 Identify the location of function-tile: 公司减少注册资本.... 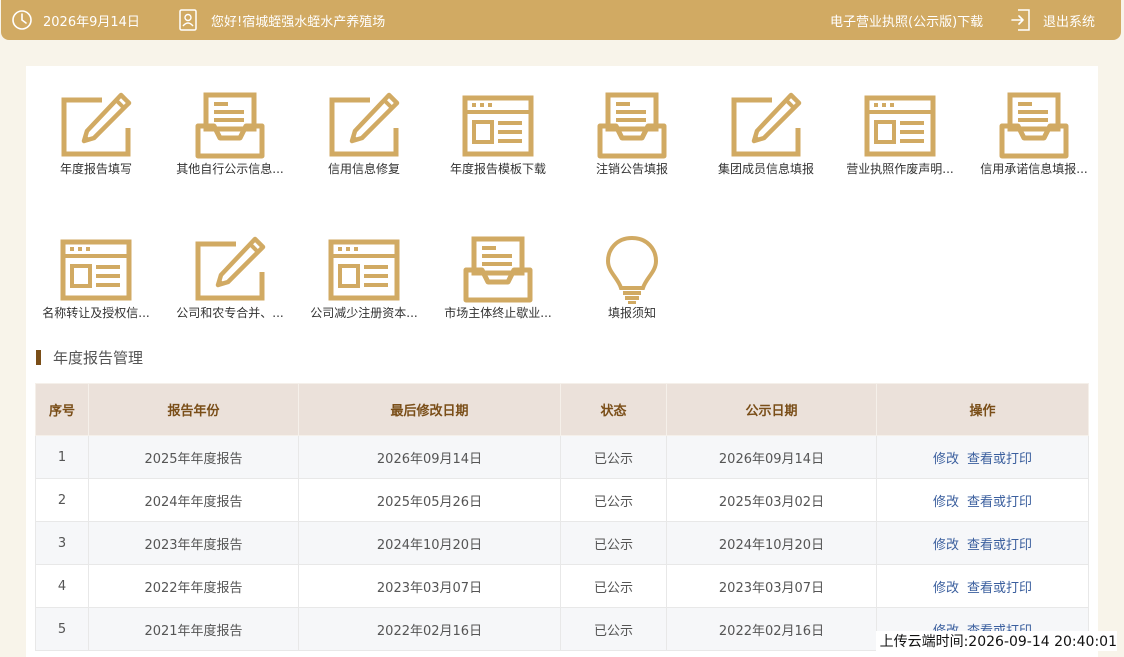
(364, 270).